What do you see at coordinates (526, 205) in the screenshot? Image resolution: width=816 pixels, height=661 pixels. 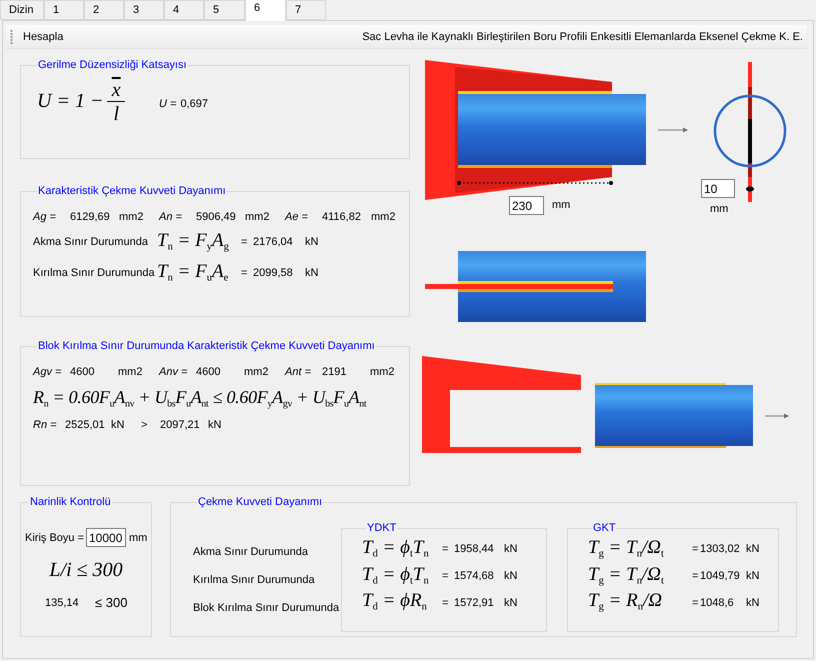 I see `weld-length-field: 230` at bounding box center [526, 205].